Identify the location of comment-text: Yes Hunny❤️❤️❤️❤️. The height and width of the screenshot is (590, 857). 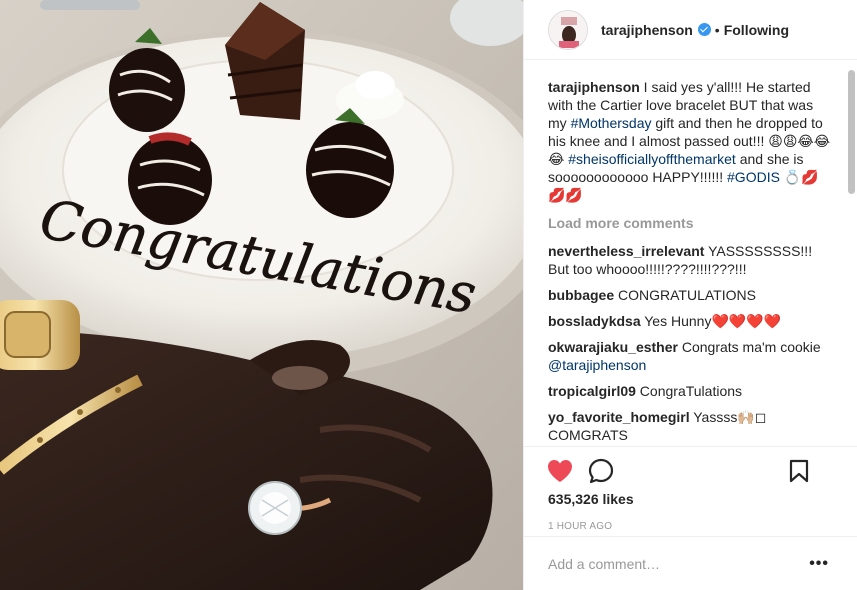
(711, 321).